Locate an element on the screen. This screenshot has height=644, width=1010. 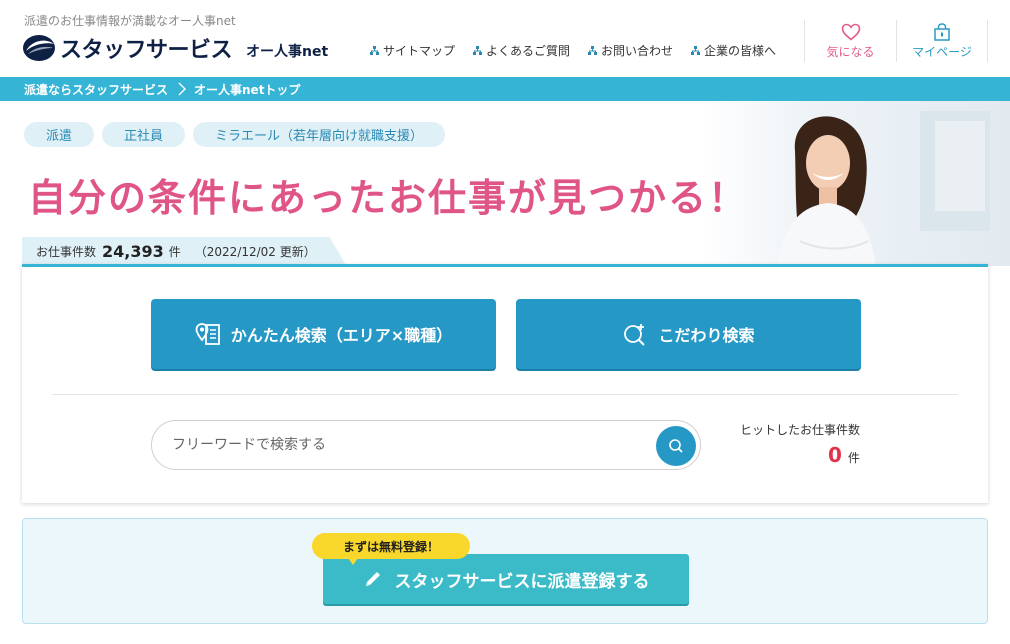
tag-miraeru: ミラエール（若年層向け就職支援） is located at coordinates (319, 134).